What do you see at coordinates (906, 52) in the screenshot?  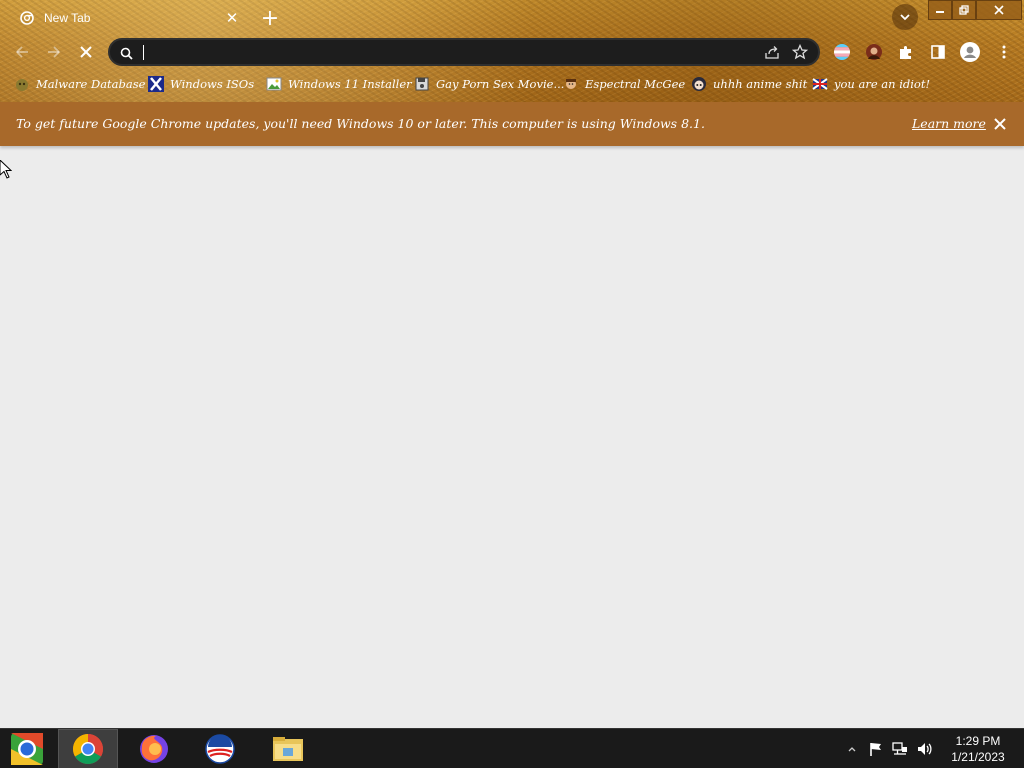 I see `extensions-puzzle-icon` at bounding box center [906, 52].